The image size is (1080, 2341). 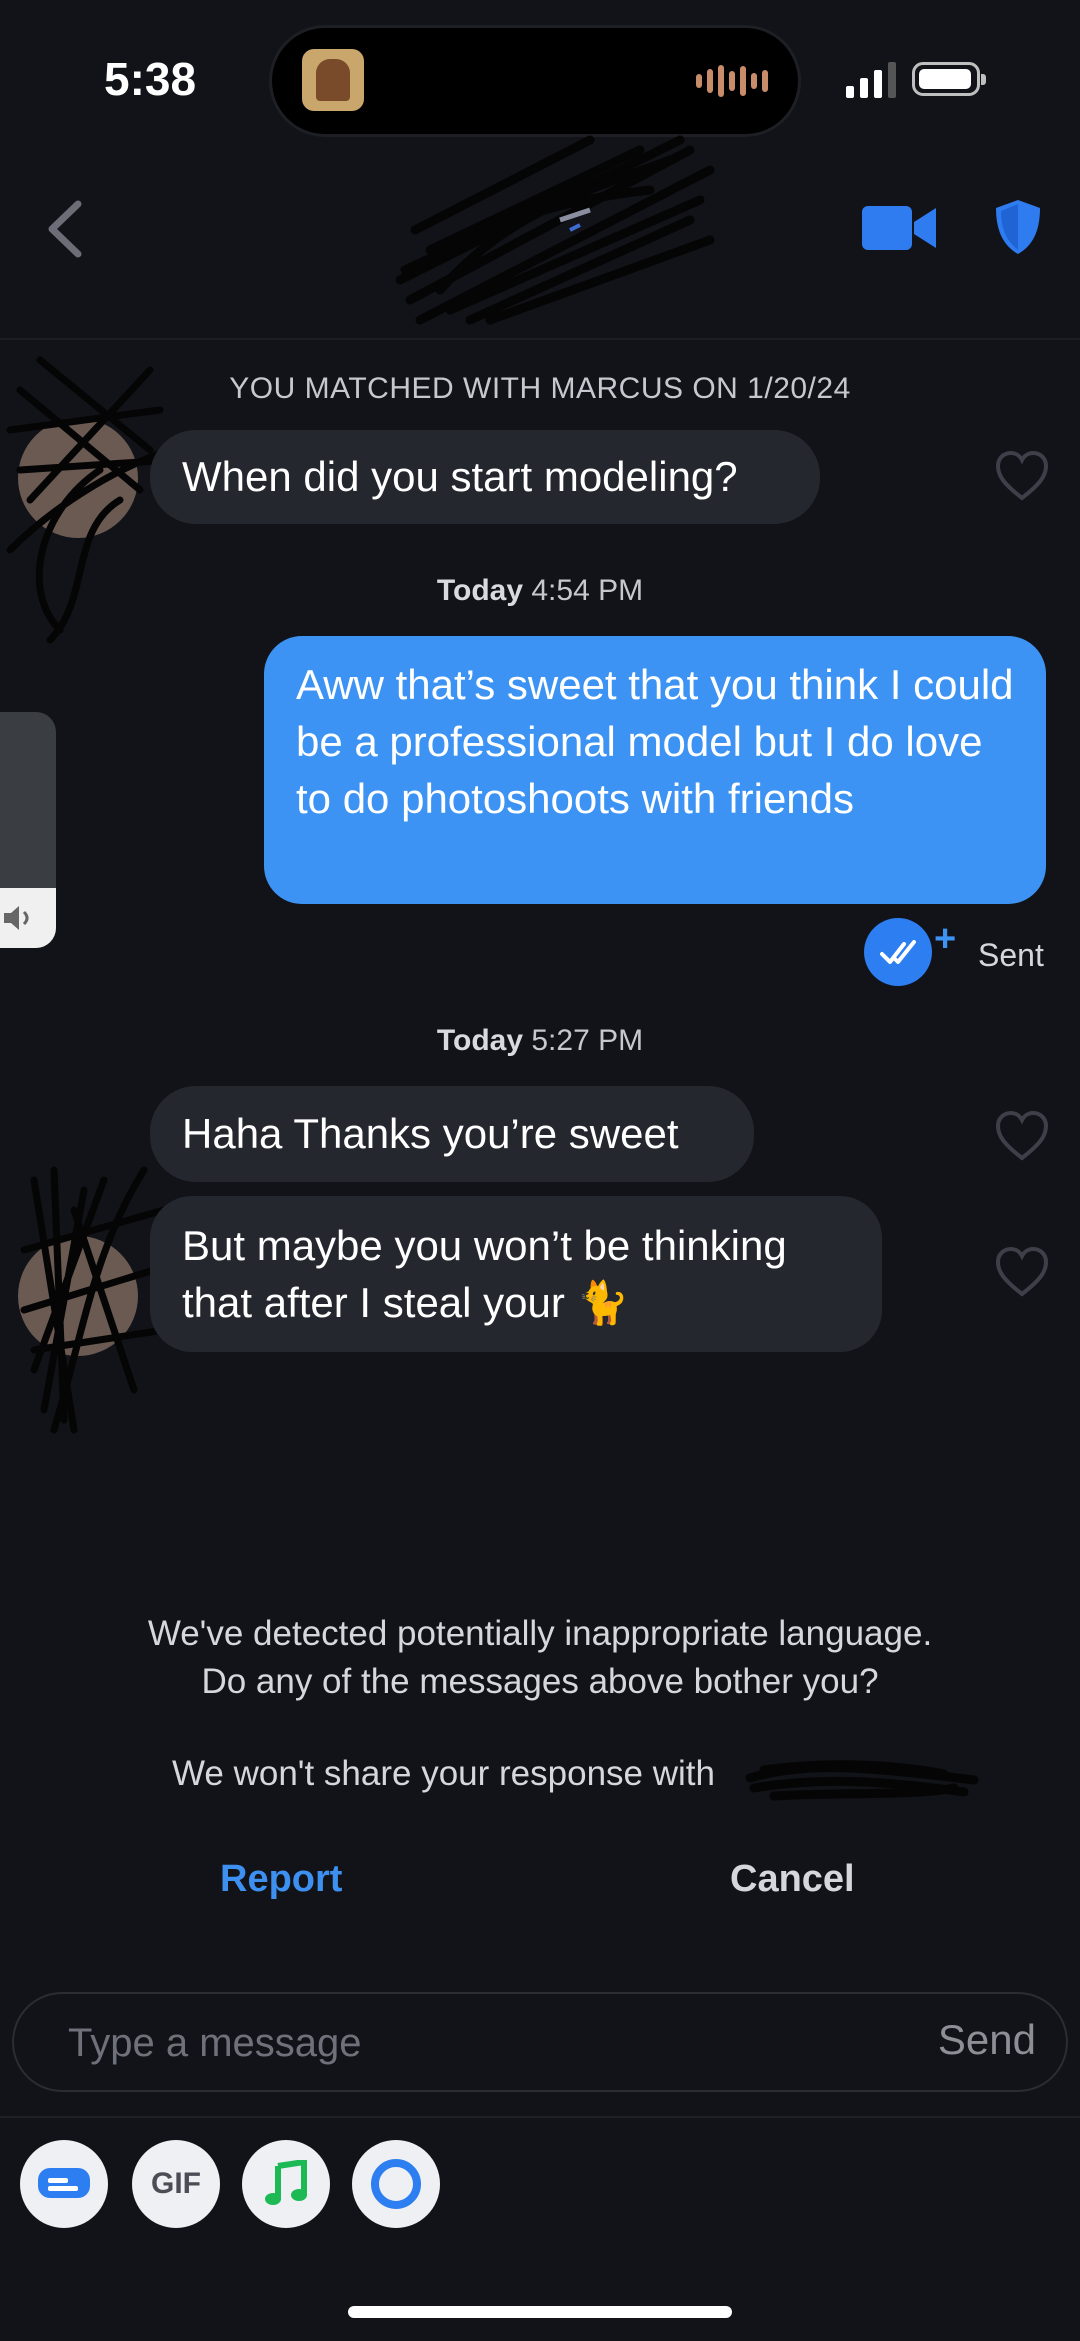 I want to click on audio-waveform-icon, so click(x=732, y=81).